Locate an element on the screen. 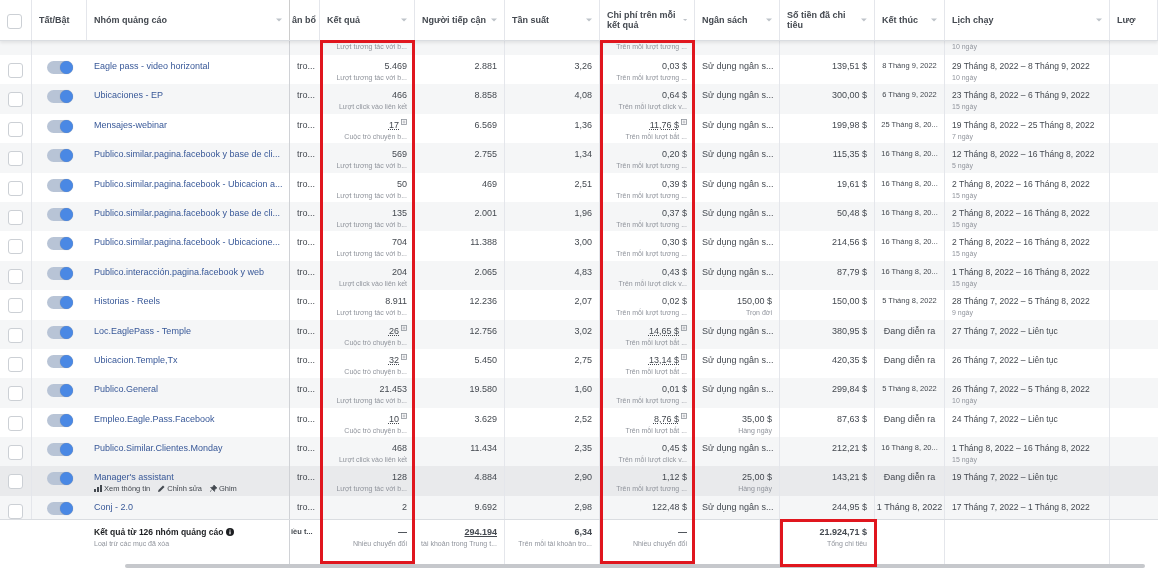 This screenshot has width=1158, height=569. amount-spent: 420,35 $ is located at coordinates (849, 359).